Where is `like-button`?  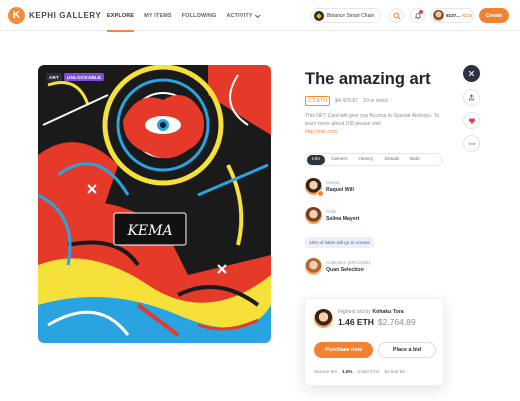
like-button is located at coordinates (471, 120).